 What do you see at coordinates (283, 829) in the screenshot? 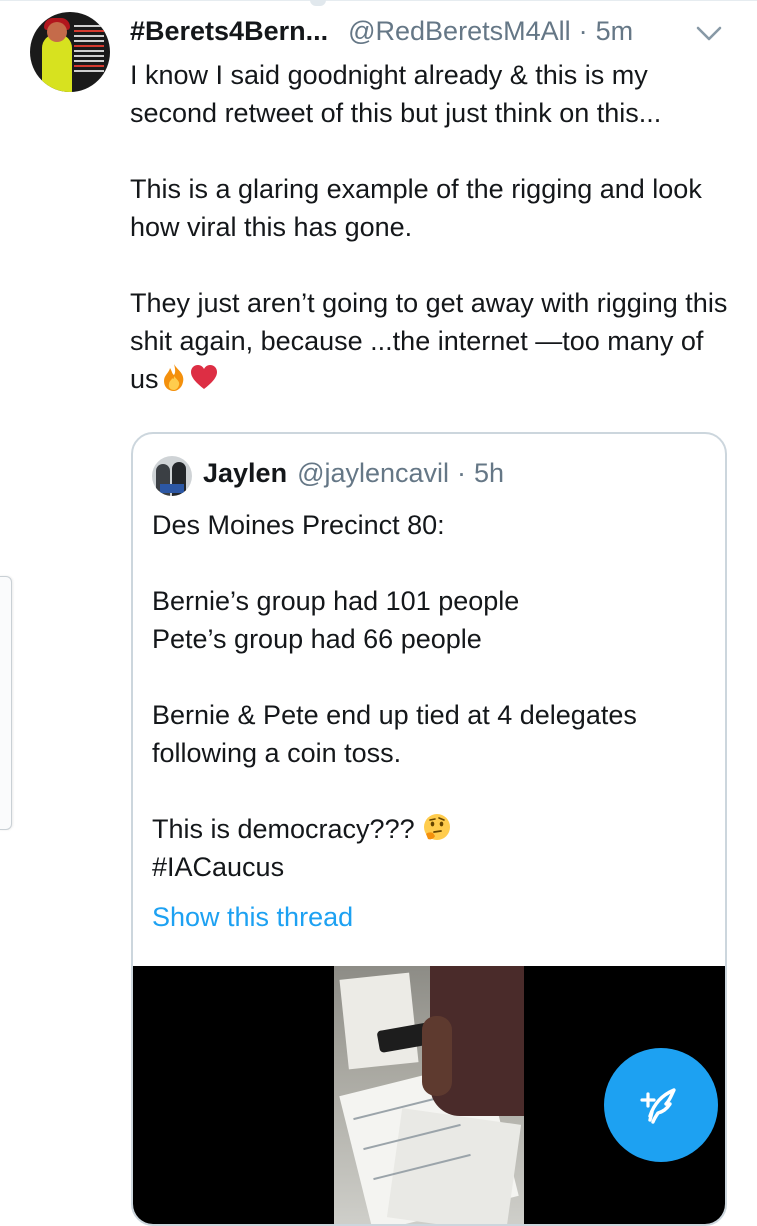
I see `quoted-line: This is democracy???` at bounding box center [283, 829].